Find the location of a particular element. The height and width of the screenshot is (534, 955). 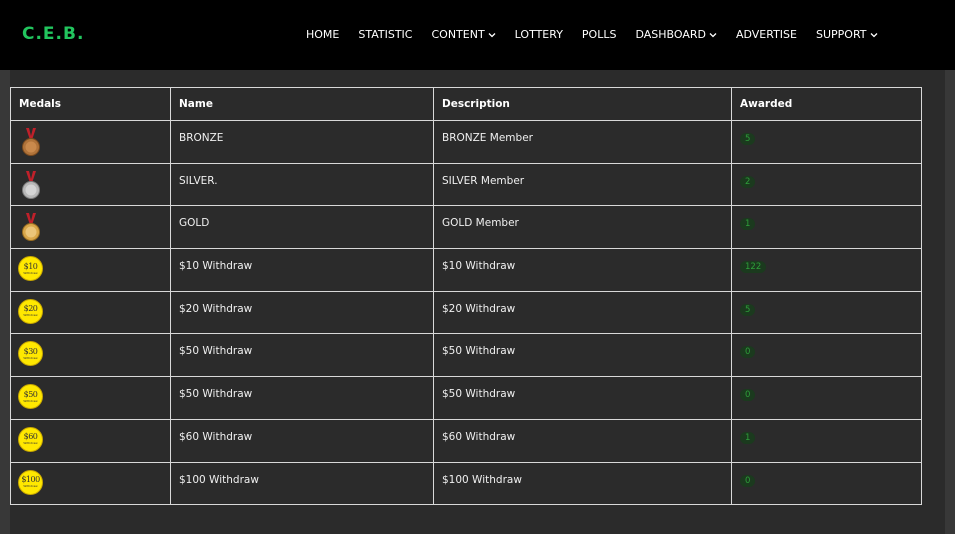

table-row: BRONZE BRONZE Member 5 is located at coordinates (466, 142).